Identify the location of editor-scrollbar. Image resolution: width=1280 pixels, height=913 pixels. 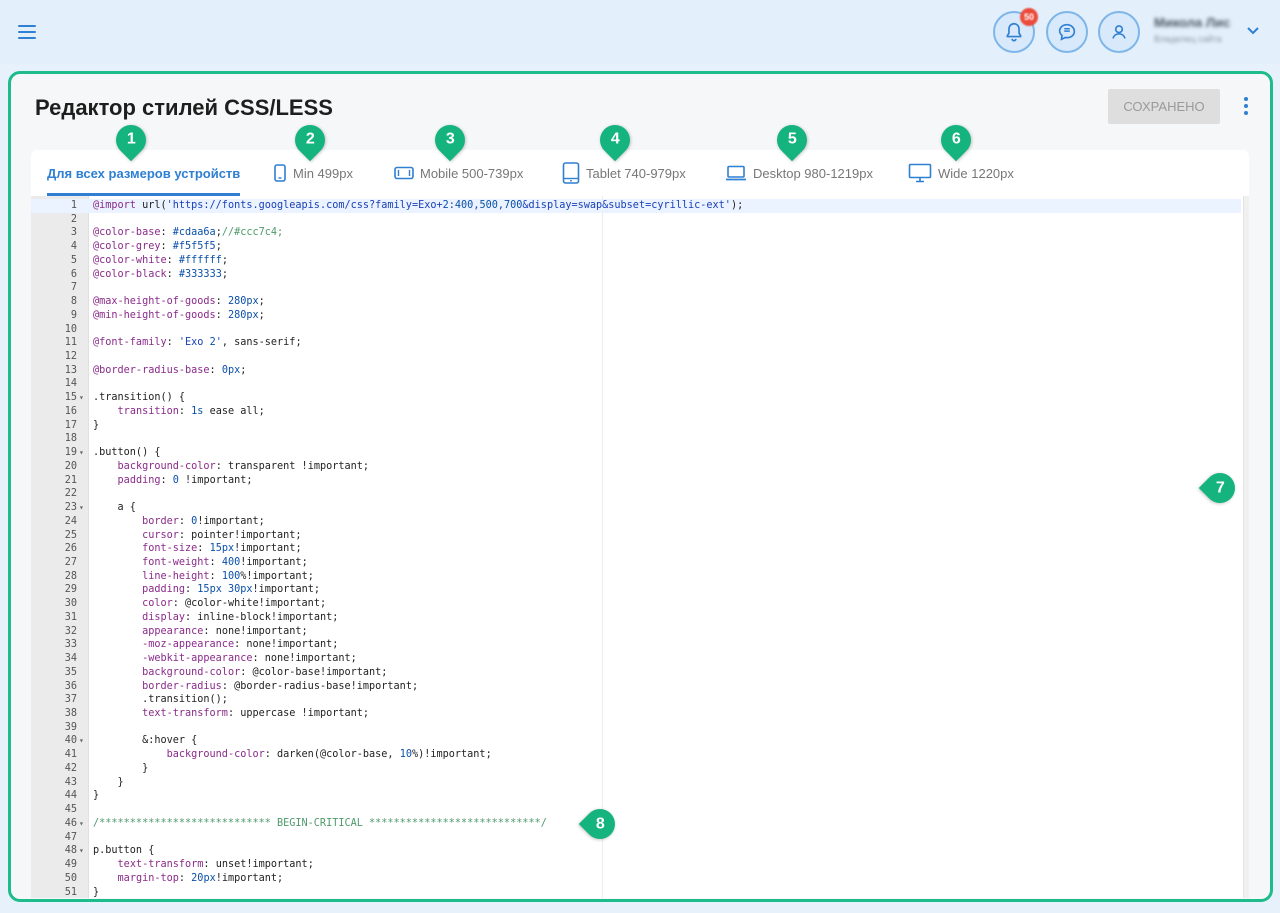
(1246, 547).